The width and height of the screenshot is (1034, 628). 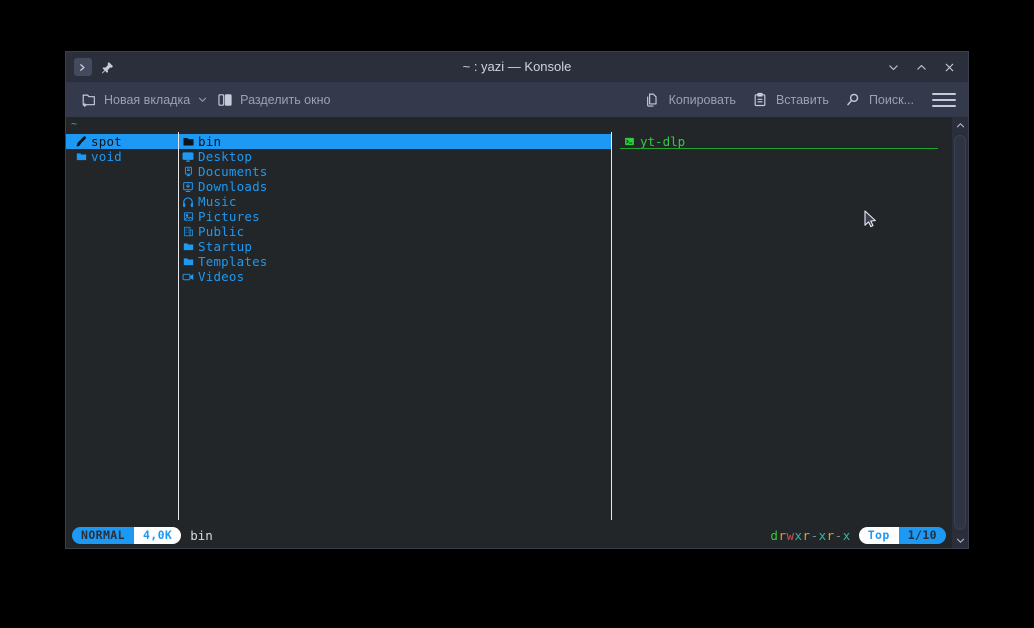 What do you see at coordinates (202, 100) in the screenshot?
I see `chevron-down-icon` at bounding box center [202, 100].